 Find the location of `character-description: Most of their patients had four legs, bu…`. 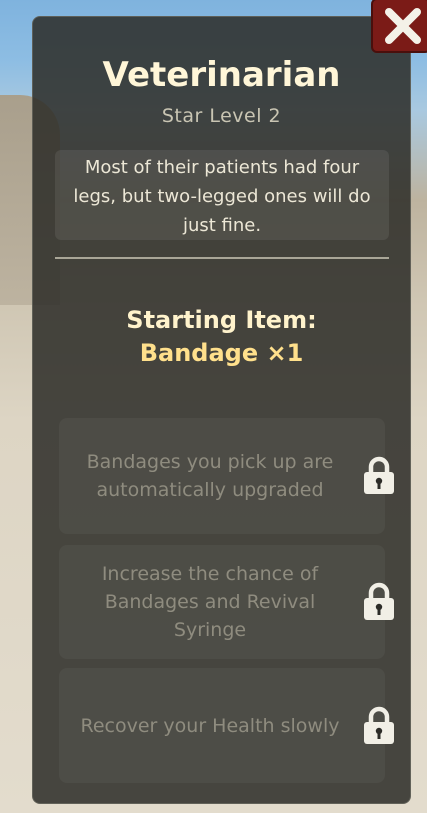

character-description: Most of their patients had four legs, bu… is located at coordinates (222, 195).